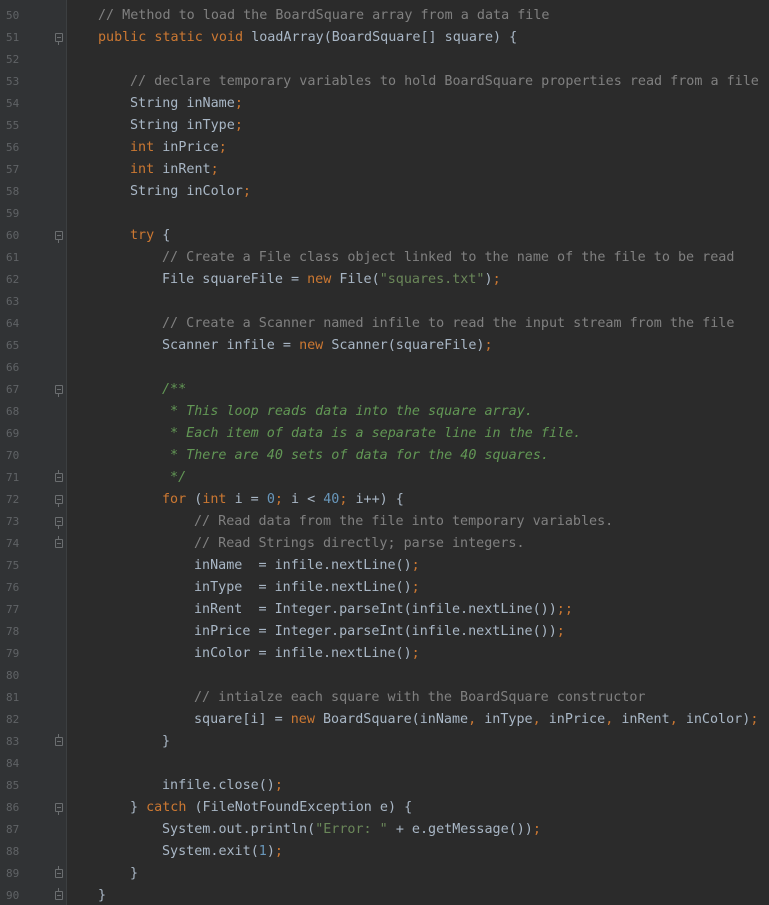  Describe the element at coordinates (384, 170) in the screenshot. I see `code-line: 57 int inRent;` at that location.